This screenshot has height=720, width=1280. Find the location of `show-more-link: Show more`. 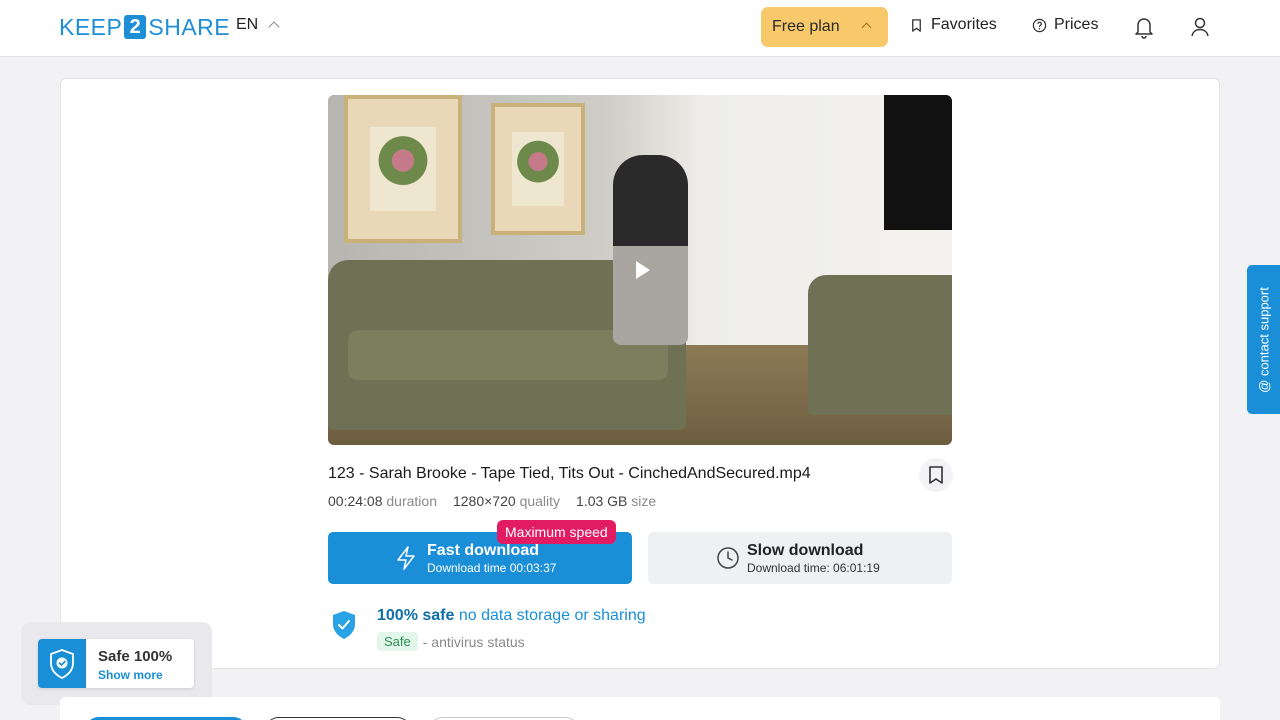

show-more-link: Show more is located at coordinates (130, 675).